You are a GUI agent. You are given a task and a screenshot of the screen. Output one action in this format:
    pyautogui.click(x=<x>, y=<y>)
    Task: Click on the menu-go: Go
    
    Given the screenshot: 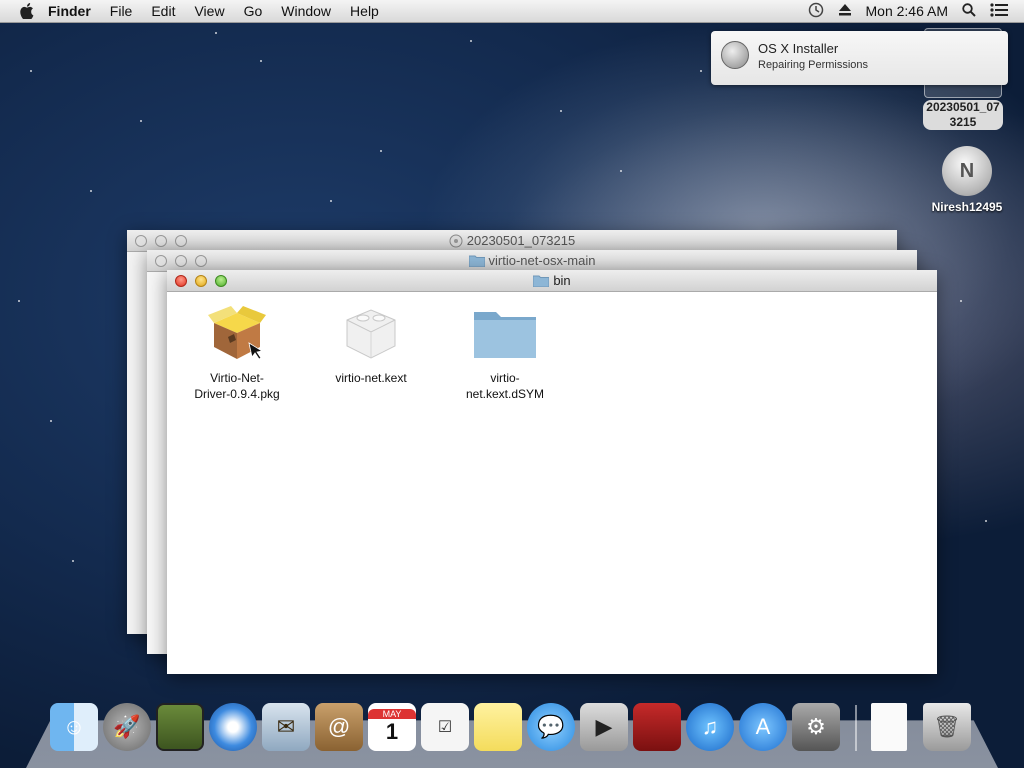 What is the action you would take?
    pyautogui.click(x=253, y=11)
    